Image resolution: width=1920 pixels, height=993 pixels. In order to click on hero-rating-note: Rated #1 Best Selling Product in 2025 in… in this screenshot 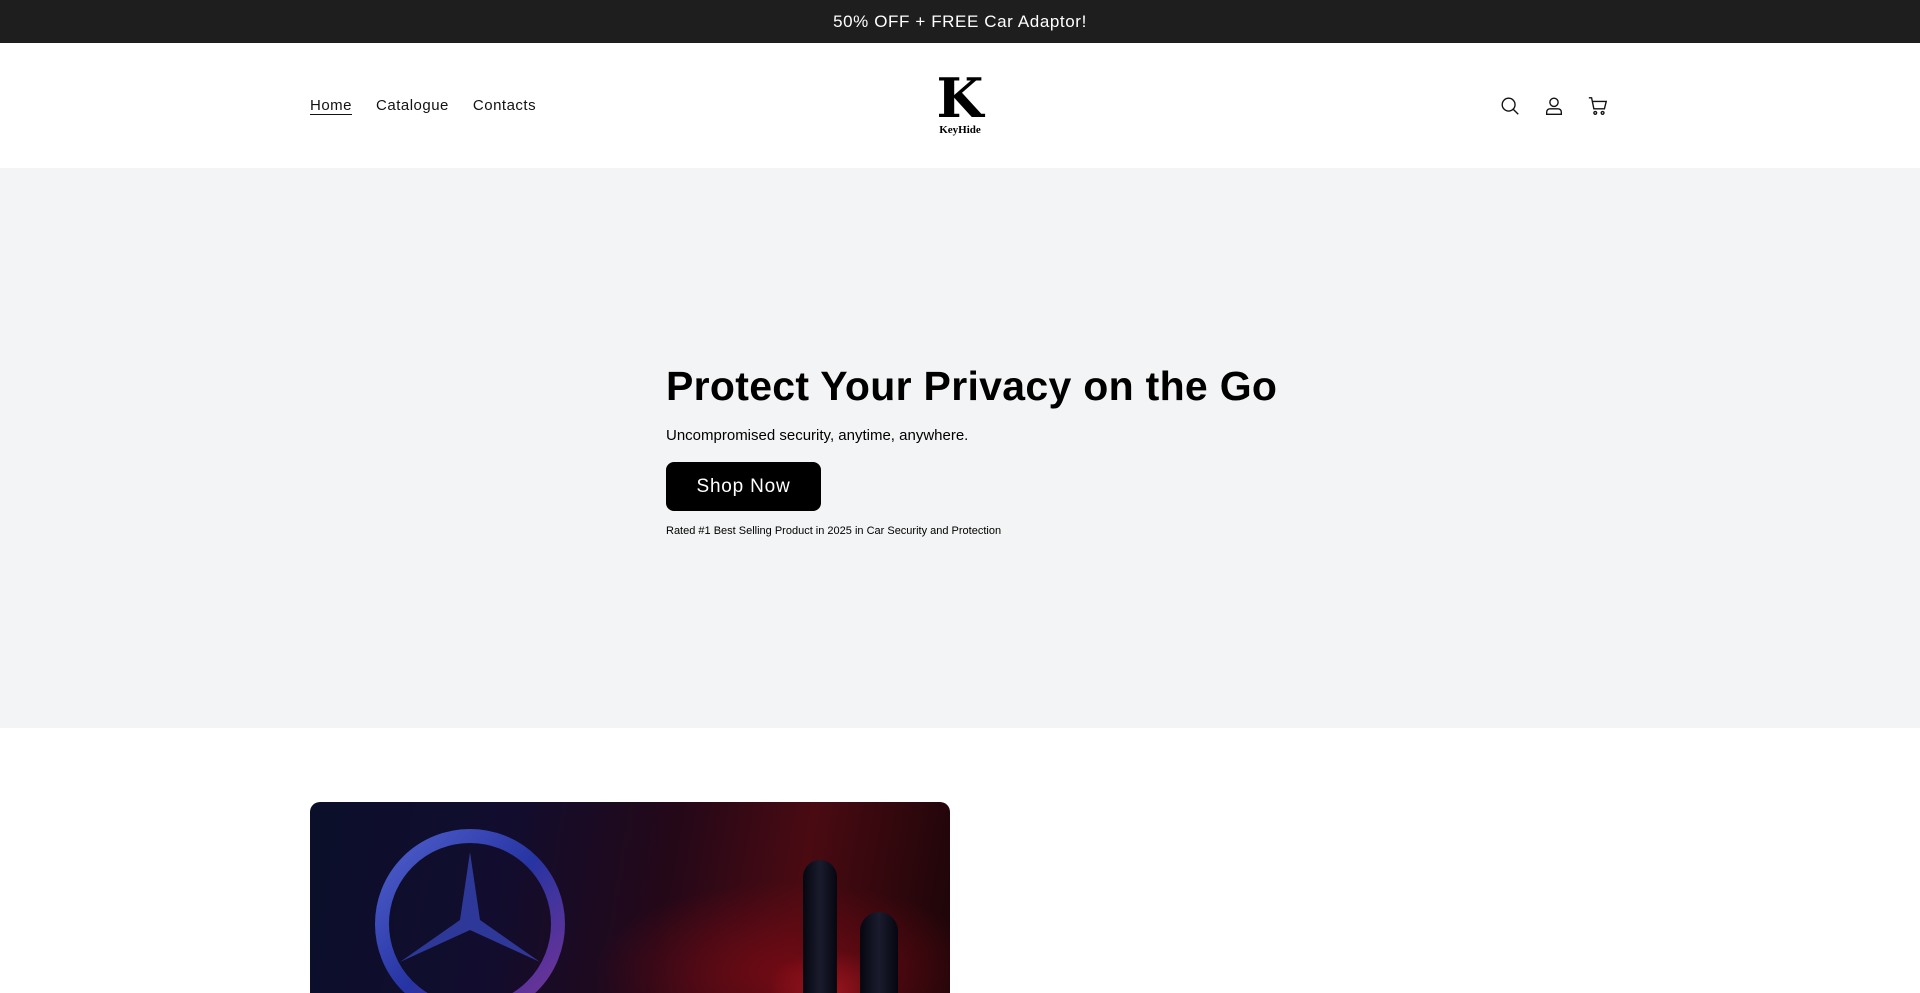, I will do `click(834, 531)`.